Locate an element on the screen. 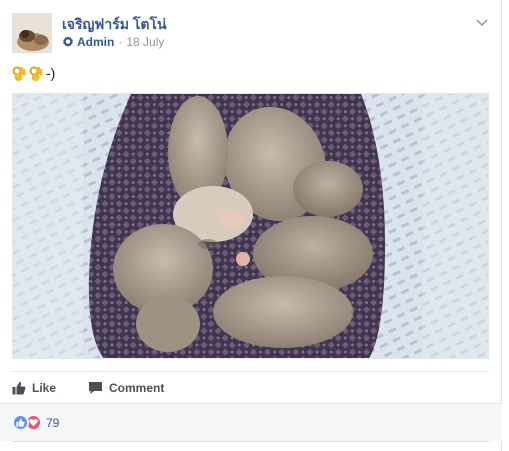 The height and width of the screenshot is (451, 509). reactions-summary: 79 is located at coordinates (35, 422).